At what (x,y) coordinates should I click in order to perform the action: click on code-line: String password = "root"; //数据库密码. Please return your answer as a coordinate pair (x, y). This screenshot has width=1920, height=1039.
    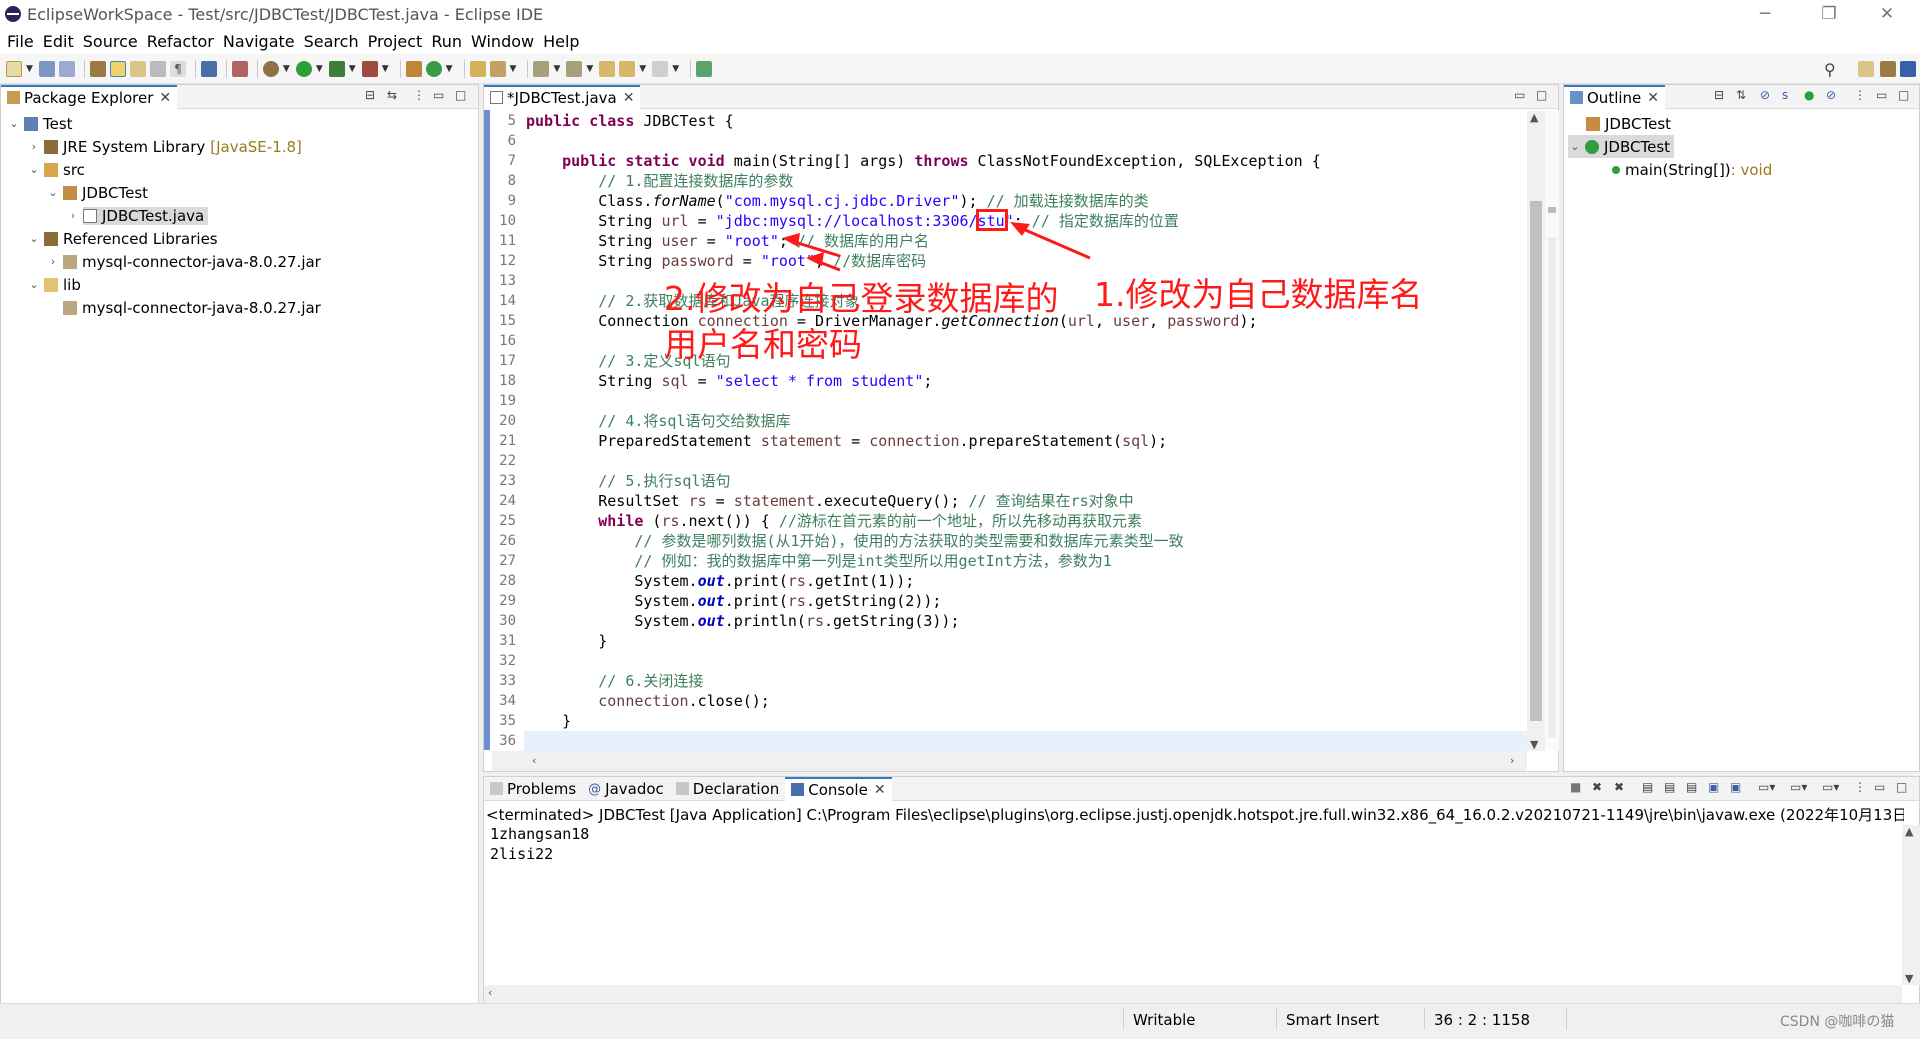
    Looking at the image, I should click on (726, 261).